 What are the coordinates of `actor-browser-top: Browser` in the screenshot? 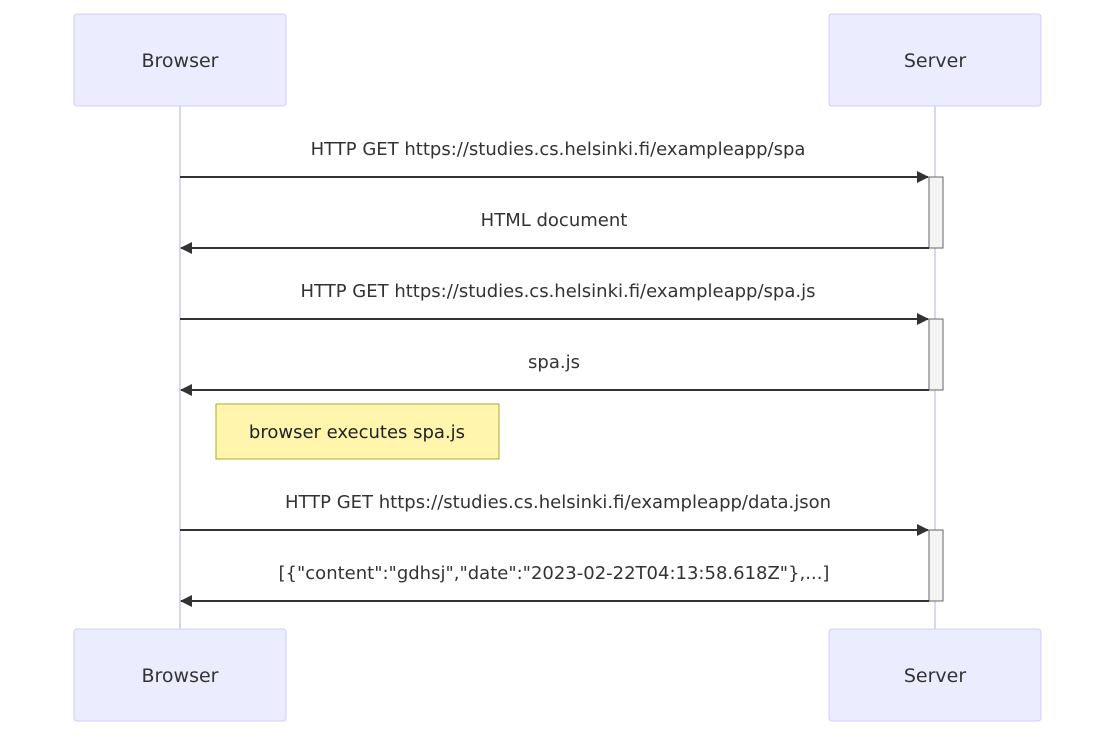 It's located at (180, 60).